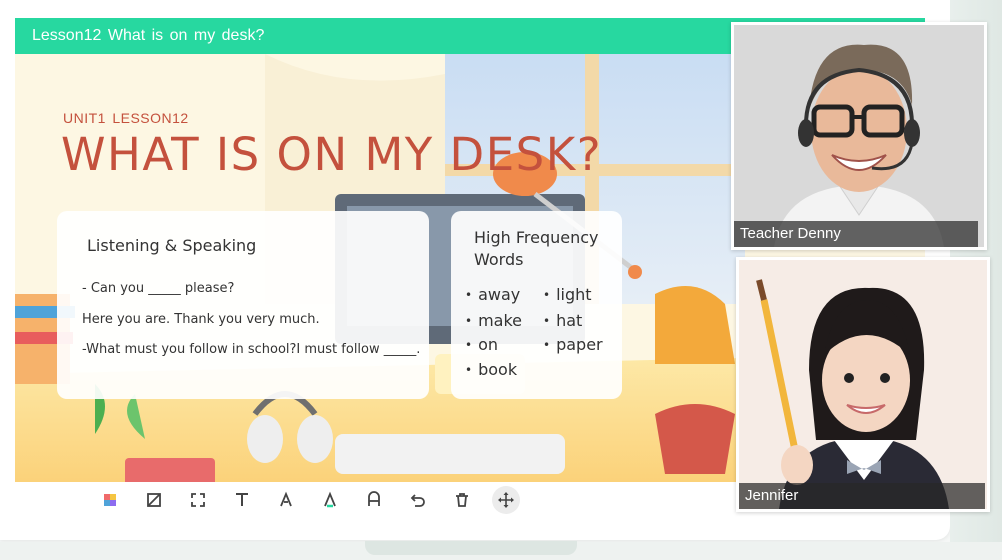  Describe the element at coordinates (126, 118) in the screenshot. I see `unit-lesson-label: UNIT1 LESSON12` at that location.